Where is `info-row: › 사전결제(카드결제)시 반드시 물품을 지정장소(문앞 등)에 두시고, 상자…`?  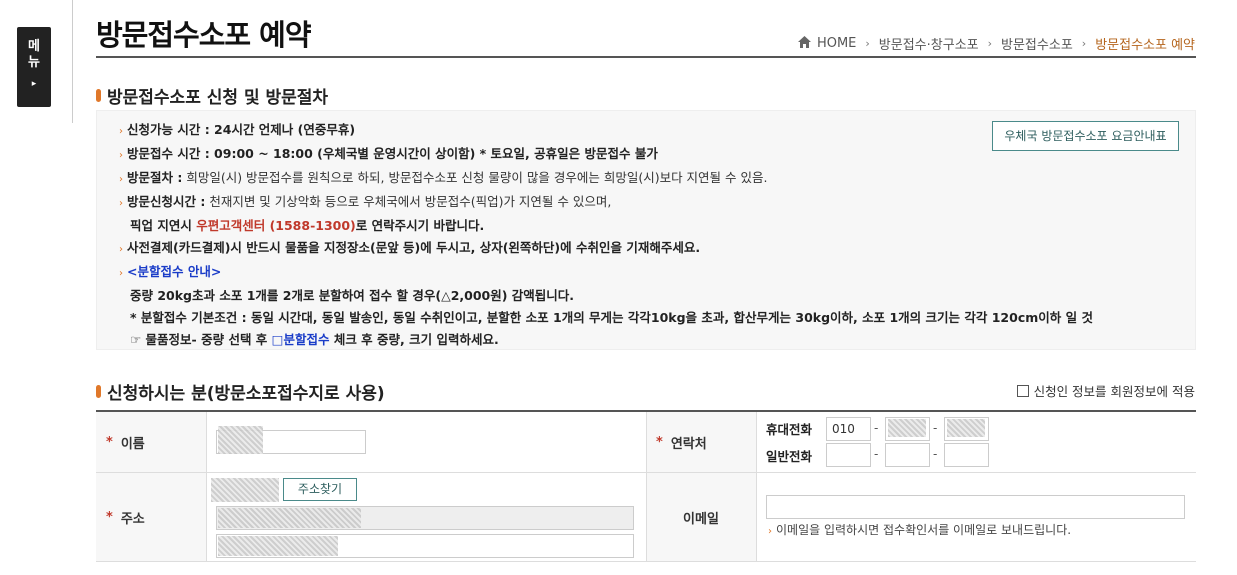
info-row: › 사전결제(카드결제)시 반드시 물품을 지정장소(문앞 등)에 두시고, 상자… is located at coordinates (410, 247).